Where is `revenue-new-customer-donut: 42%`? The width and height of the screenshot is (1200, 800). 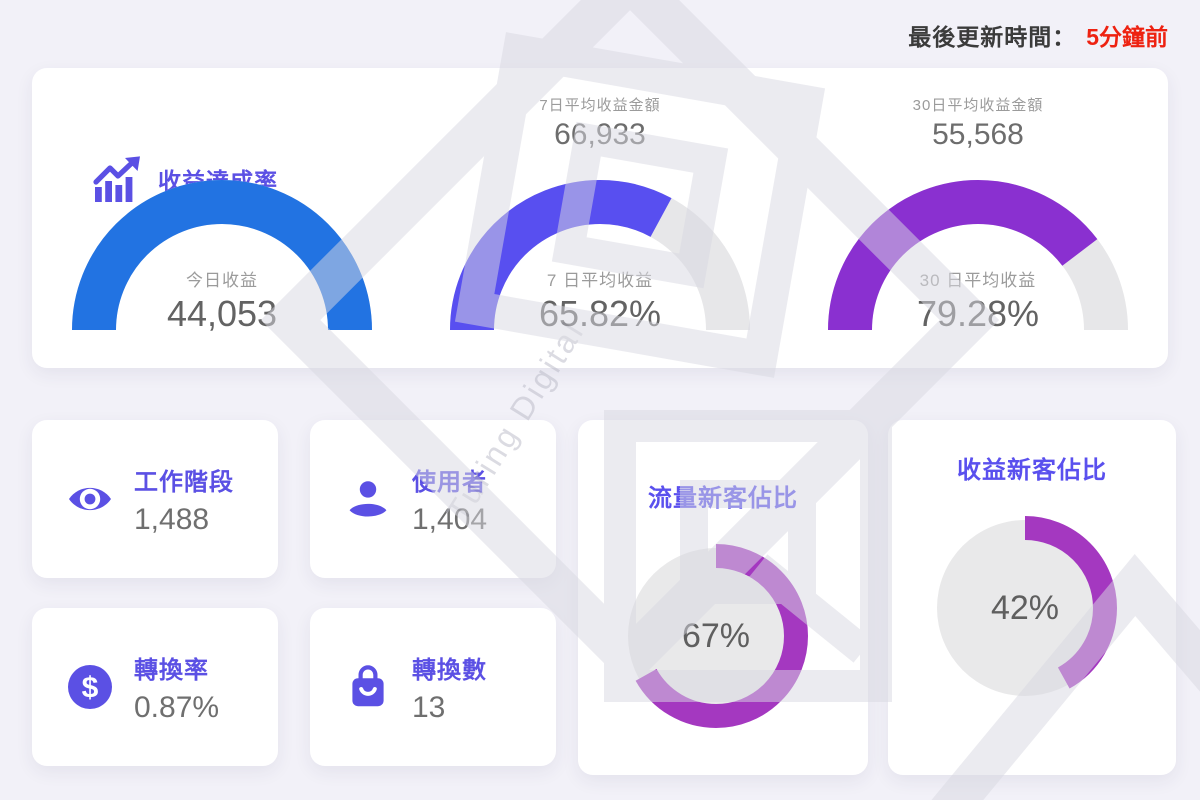
revenue-new-customer-donut: 42% is located at coordinates (1025, 608).